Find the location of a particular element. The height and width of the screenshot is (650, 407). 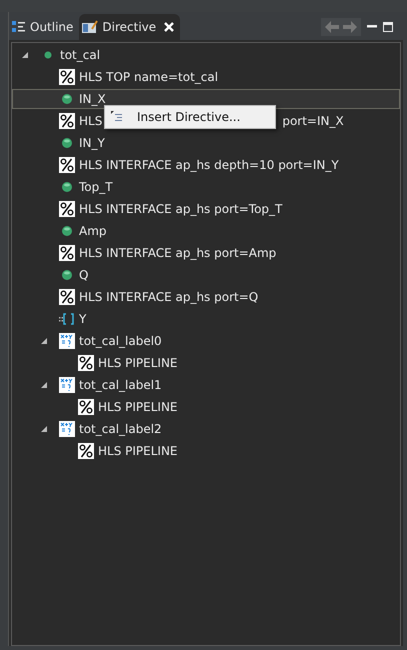

tree-item: HLS TOP name=tot_cal is located at coordinates (148, 77).